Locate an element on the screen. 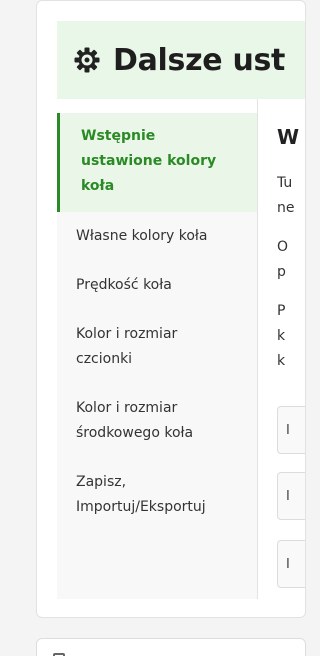 The width and height of the screenshot is (320, 656). section-heading: W is located at coordinates (288, 137).